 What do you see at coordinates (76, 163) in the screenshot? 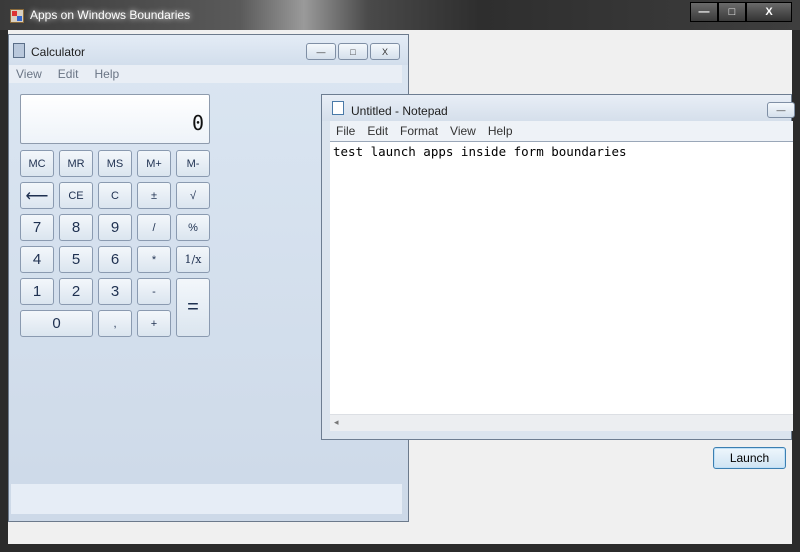
I see `mr-button: MR` at bounding box center [76, 163].